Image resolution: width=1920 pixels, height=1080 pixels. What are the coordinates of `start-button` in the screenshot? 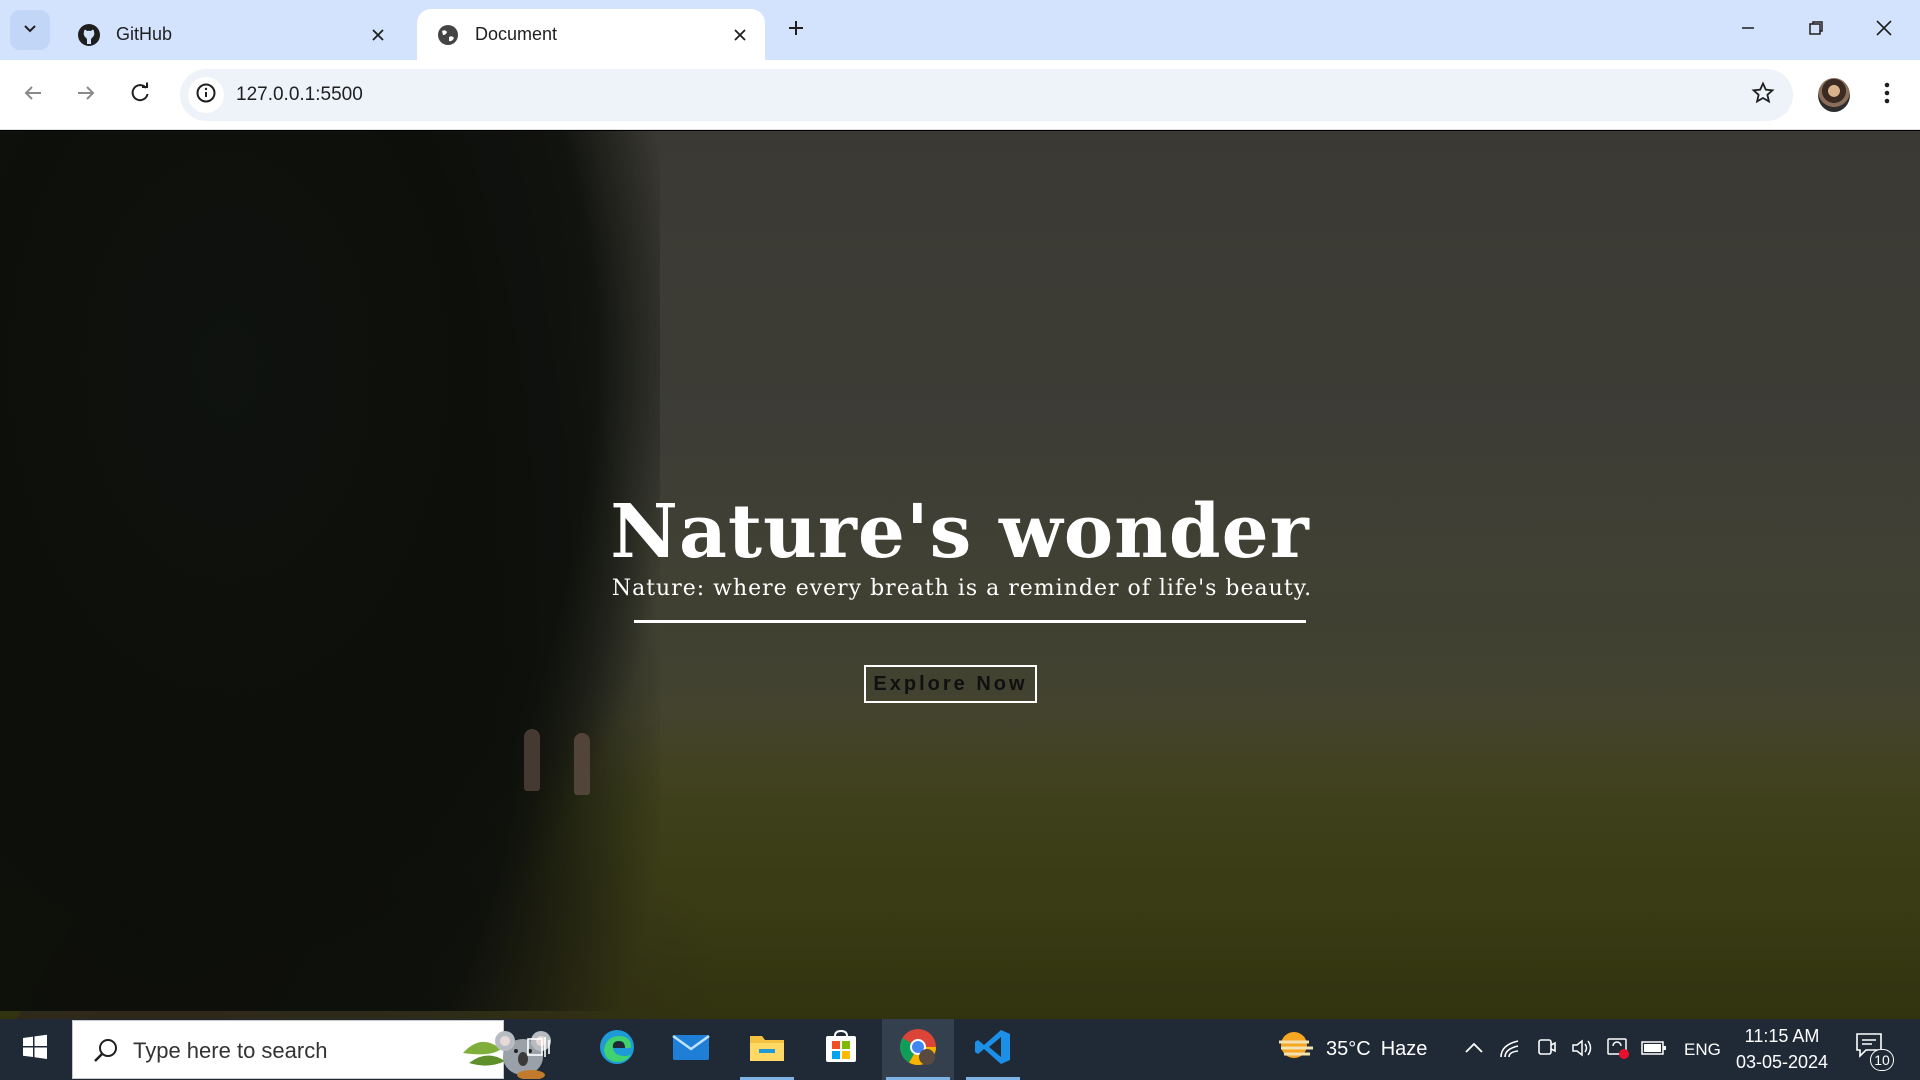 It's located at (35, 1049).